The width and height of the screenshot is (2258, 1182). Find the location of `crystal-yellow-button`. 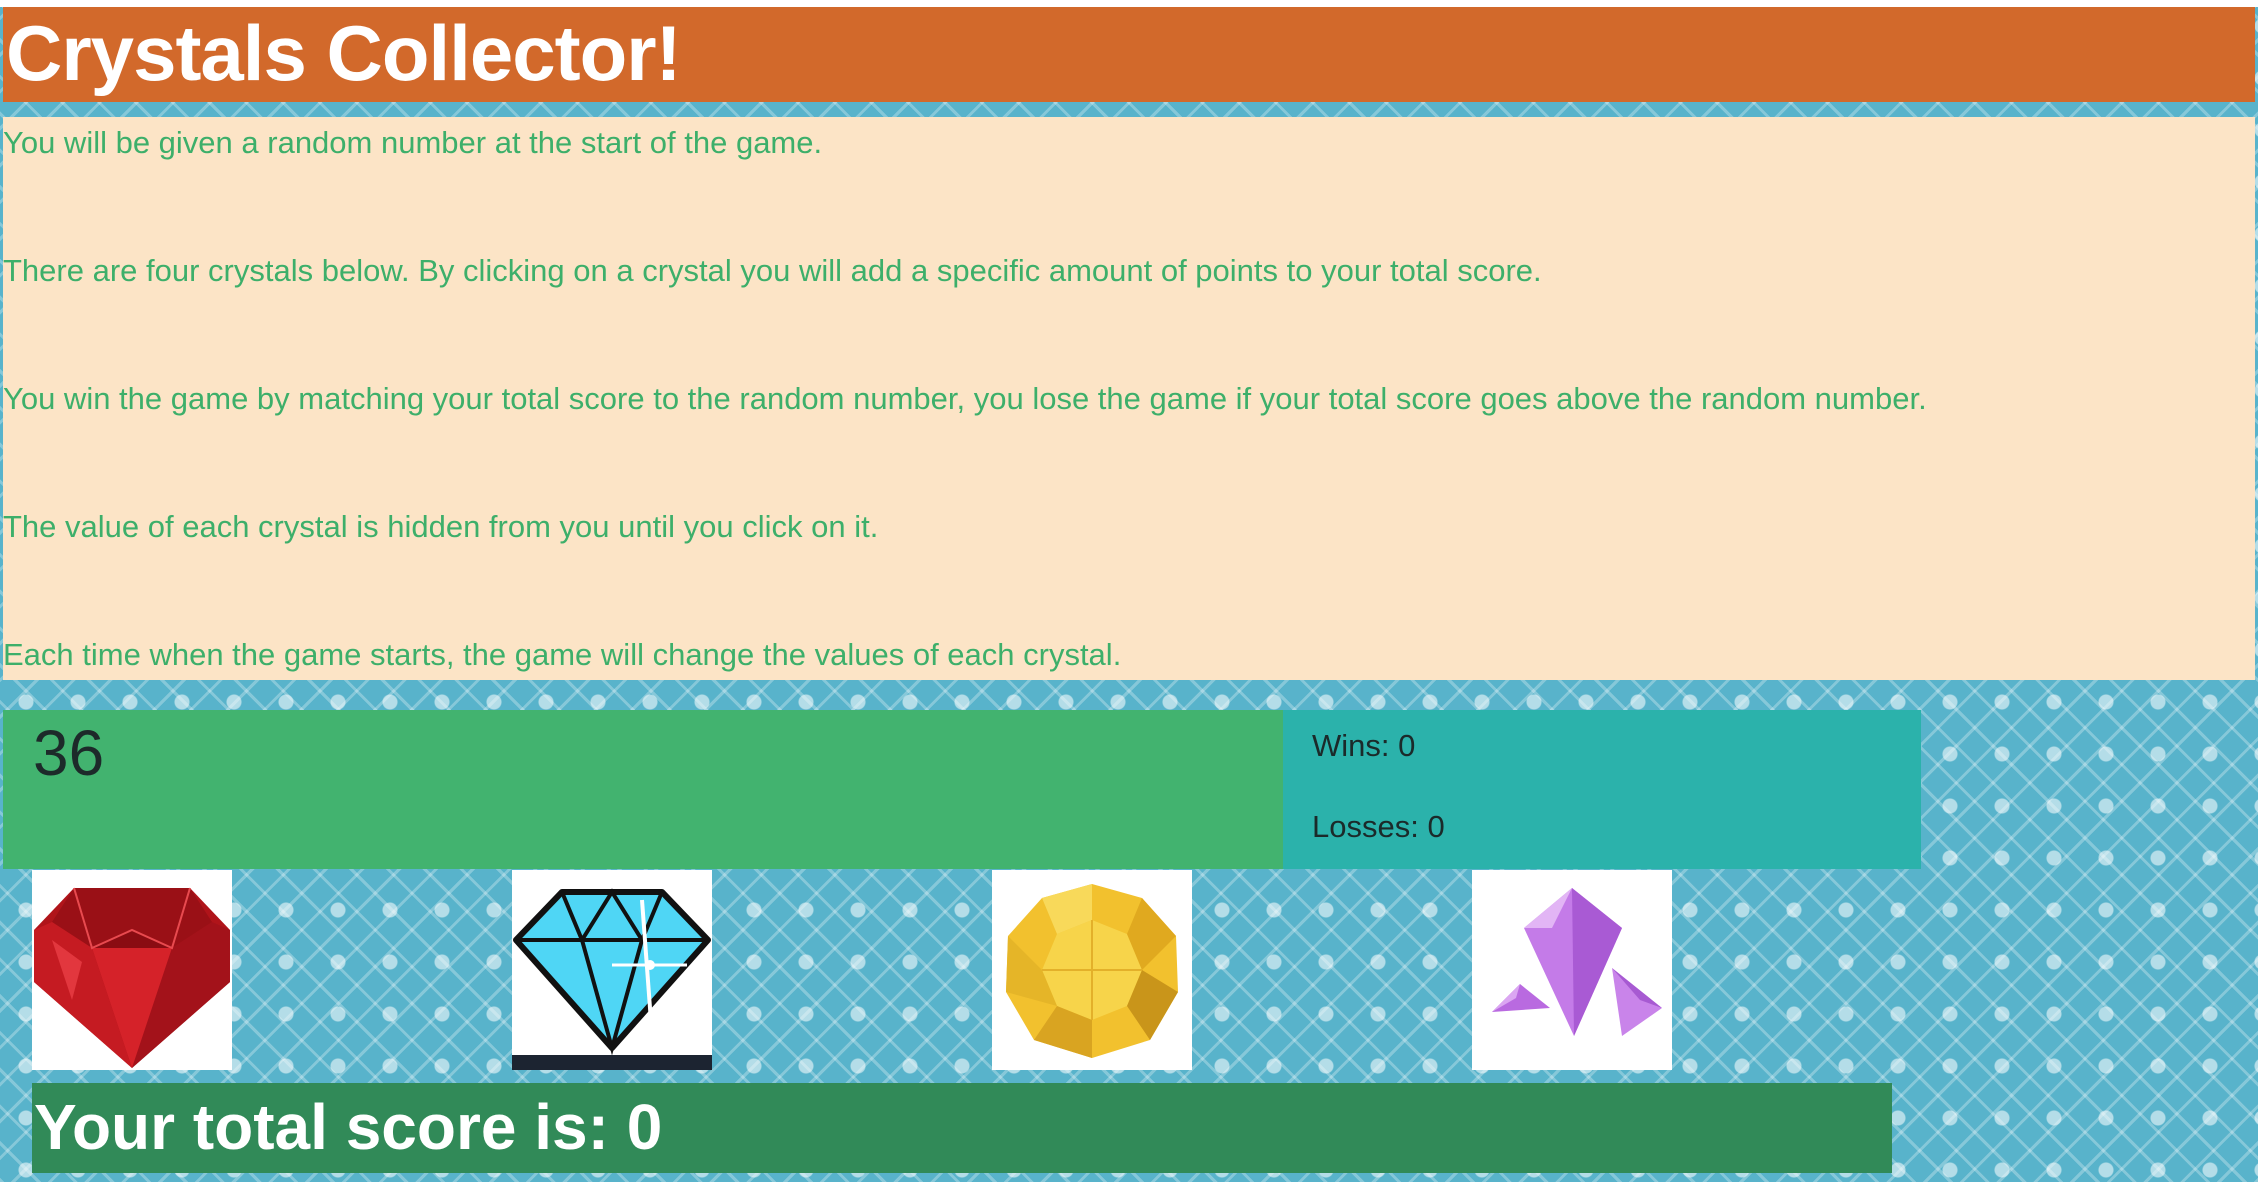

crystal-yellow-button is located at coordinates (1092, 970).